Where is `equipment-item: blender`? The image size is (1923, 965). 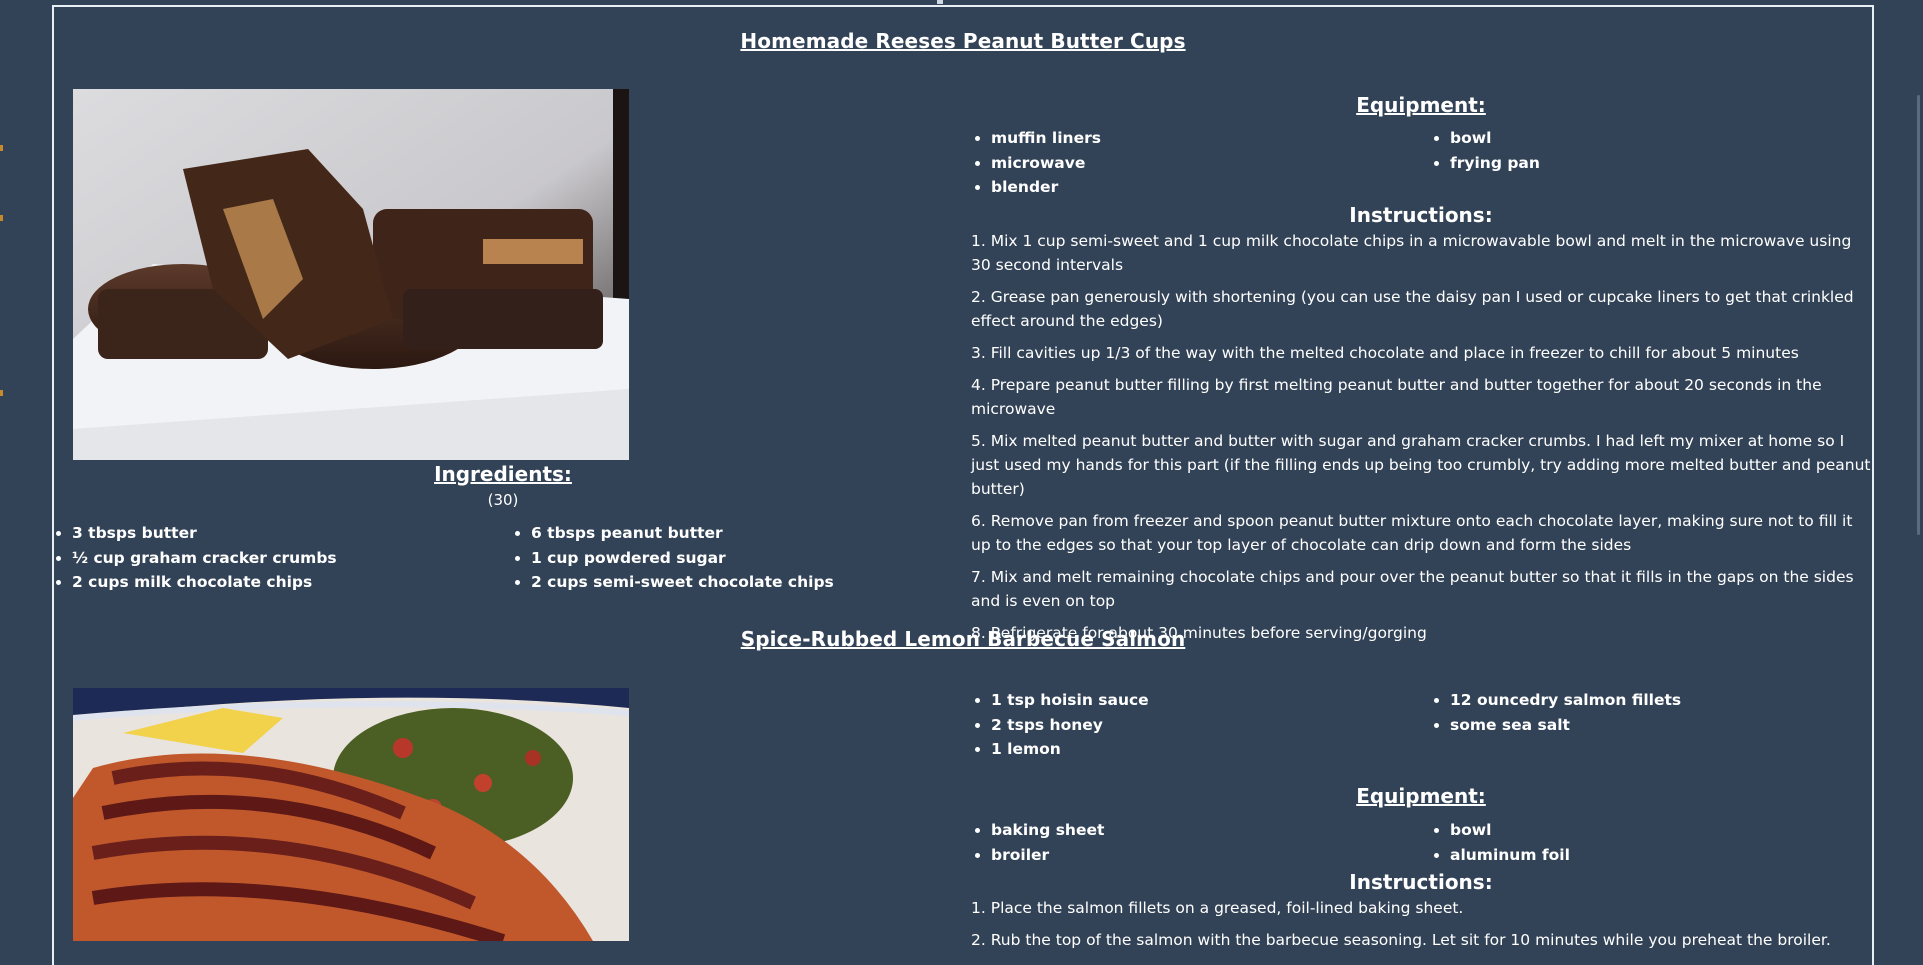
equipment-item: blender is located at coordinates (1046, 187).